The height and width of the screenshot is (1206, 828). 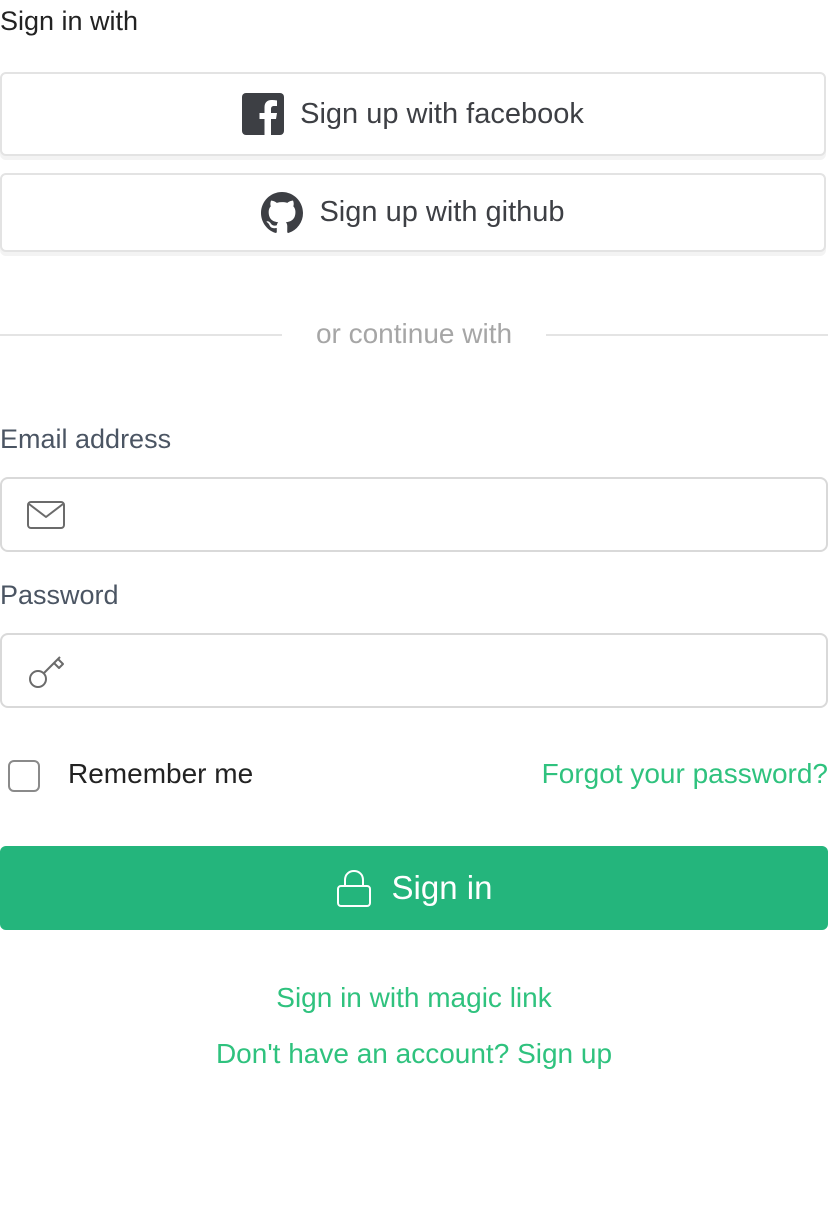 I want to click on divider-line-left, so click(x=141, y=335).